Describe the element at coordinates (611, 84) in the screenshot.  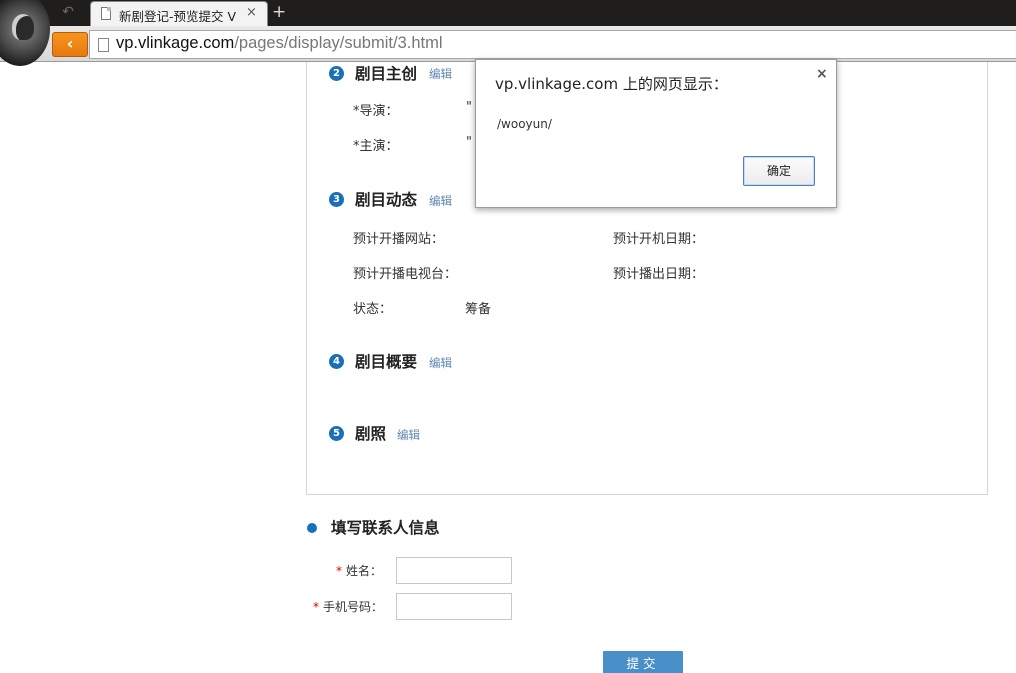
I see `alert-title: vp.vlinkage.com 上的网页显示：` at that location.